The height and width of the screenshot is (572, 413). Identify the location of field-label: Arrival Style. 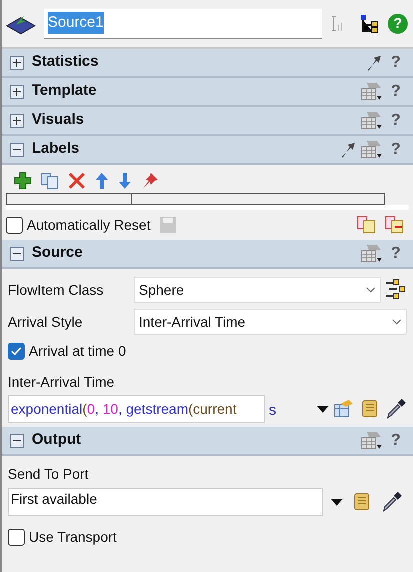
(46, 322).